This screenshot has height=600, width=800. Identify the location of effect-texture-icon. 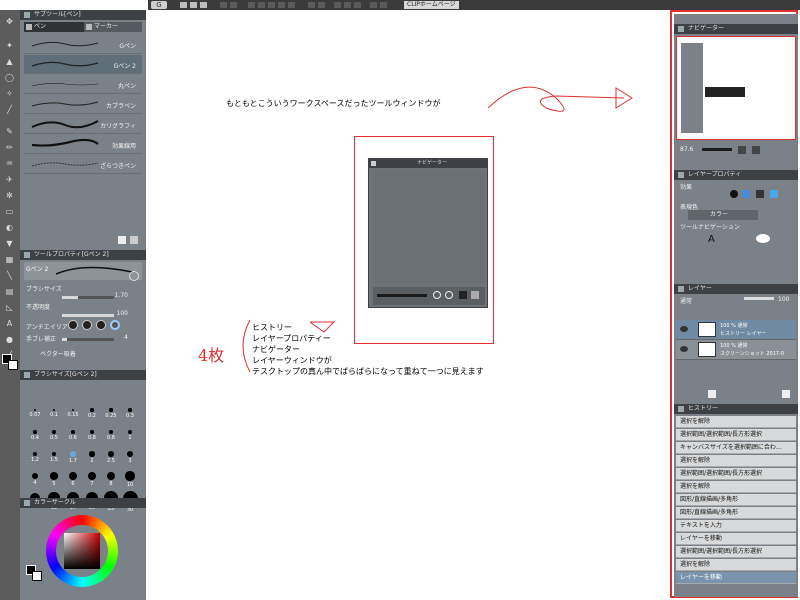
(760, 194).